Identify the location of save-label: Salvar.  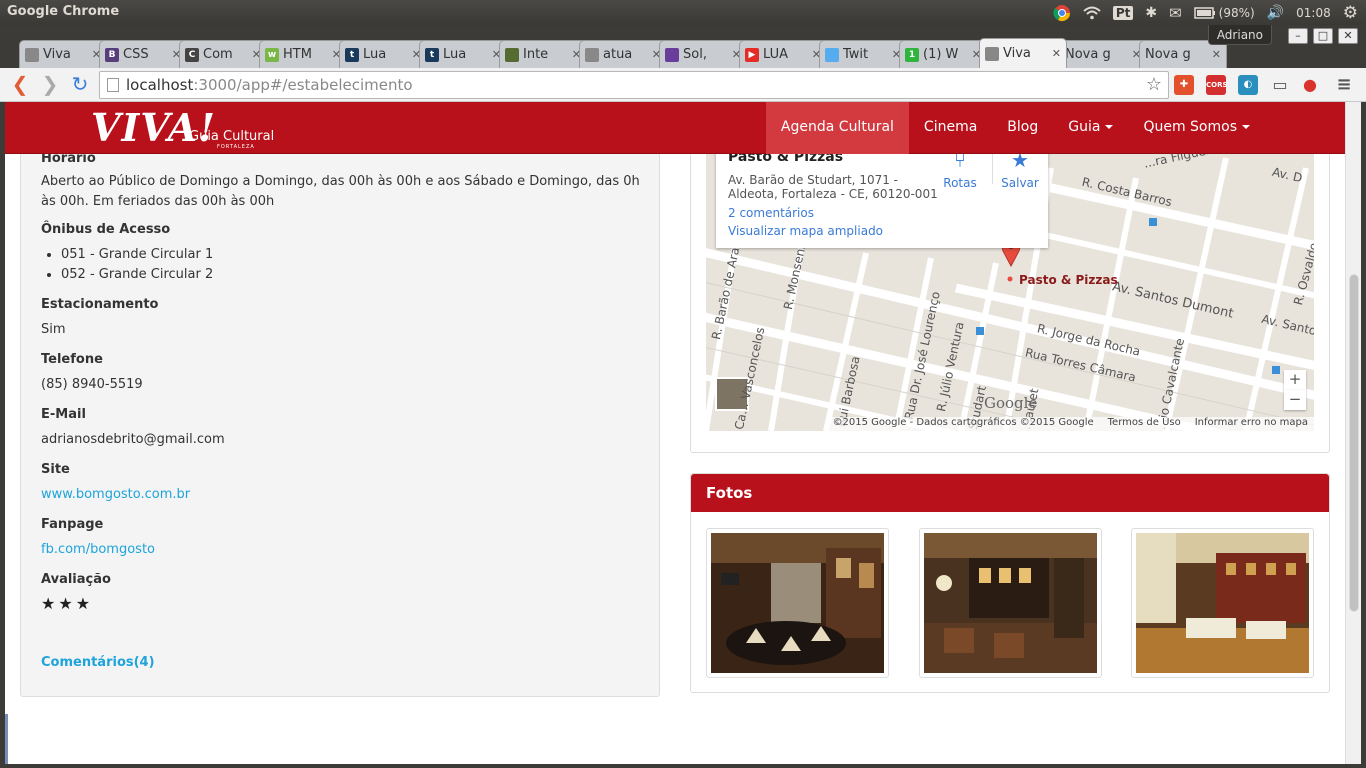
(1020, 183).